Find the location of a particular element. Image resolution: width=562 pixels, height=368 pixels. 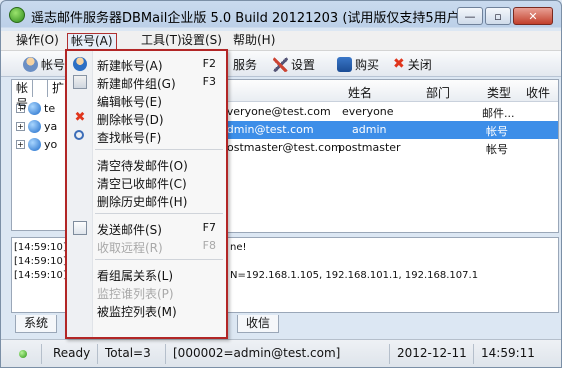

menu-item-label: 看组属关系(L) is located at coordinates (135, 276).